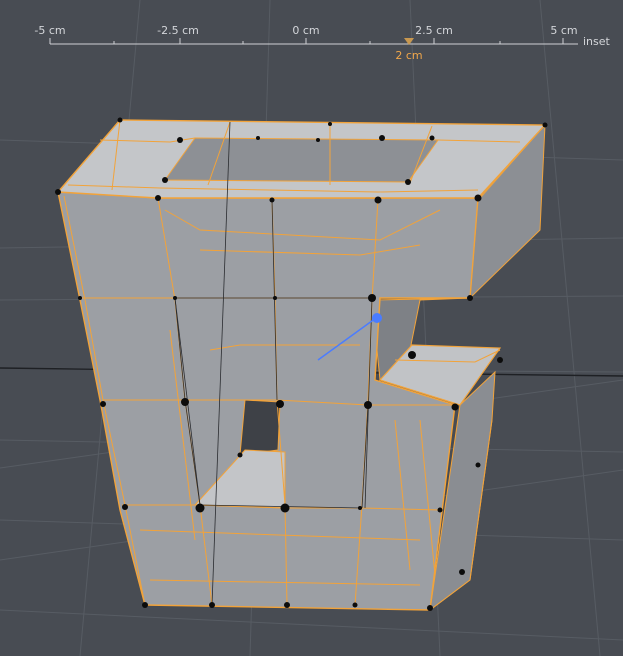 Image resolution: width=623 pixels, height=656 pixels. I want to click on inset-value-label: 2 cm, so click(409, 55).